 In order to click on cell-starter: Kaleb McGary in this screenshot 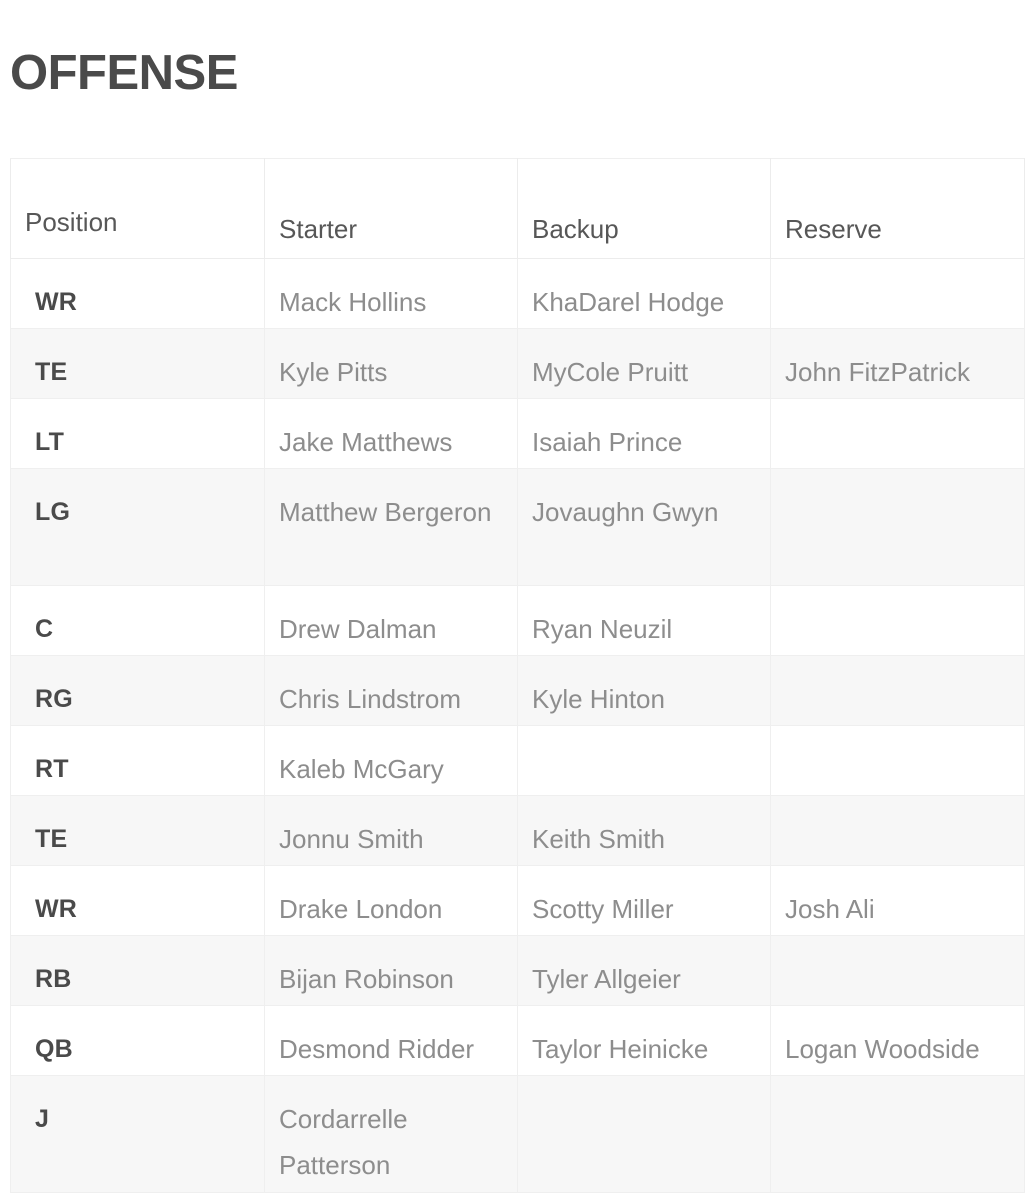, I will do `click(391, 760)`.